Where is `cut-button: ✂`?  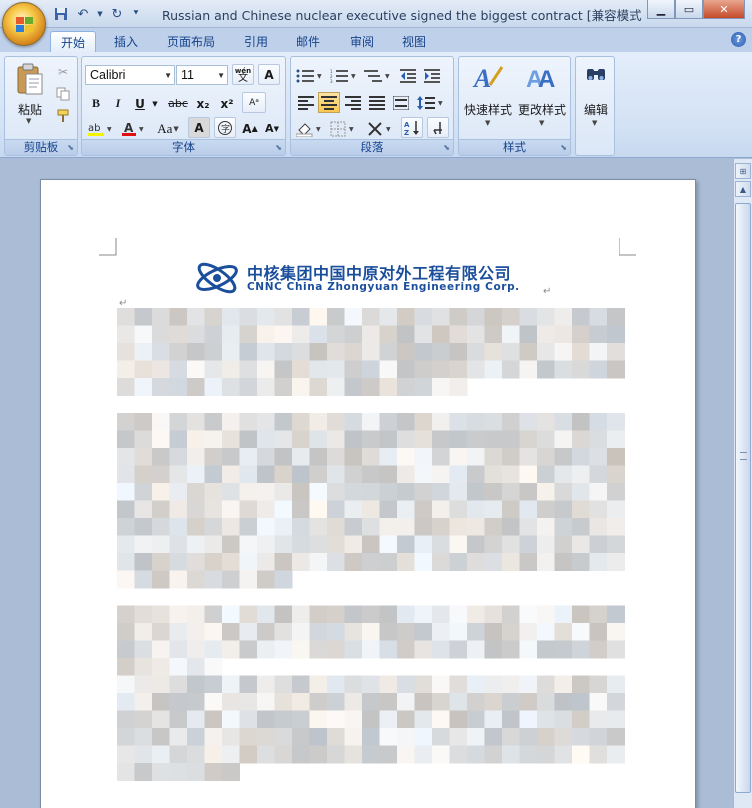 cut-button: ✂ is located at coordinates (63, 71).